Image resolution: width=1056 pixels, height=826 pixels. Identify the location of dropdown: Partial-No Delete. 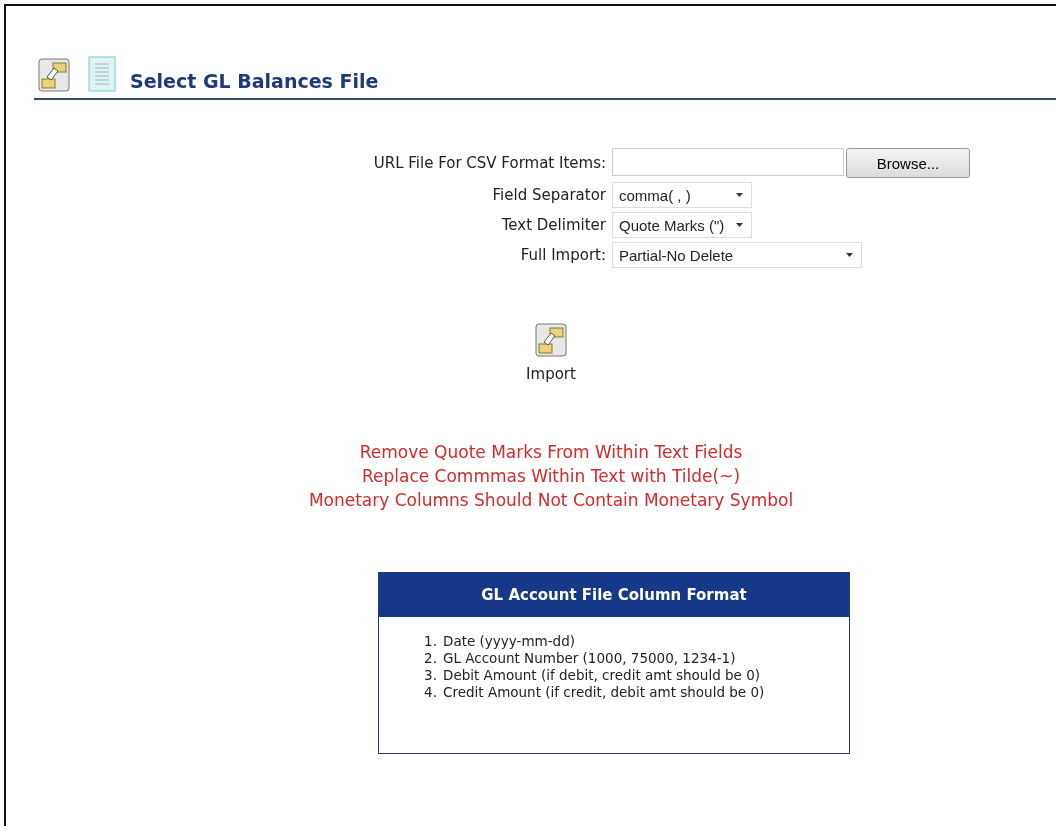
(737, 255).